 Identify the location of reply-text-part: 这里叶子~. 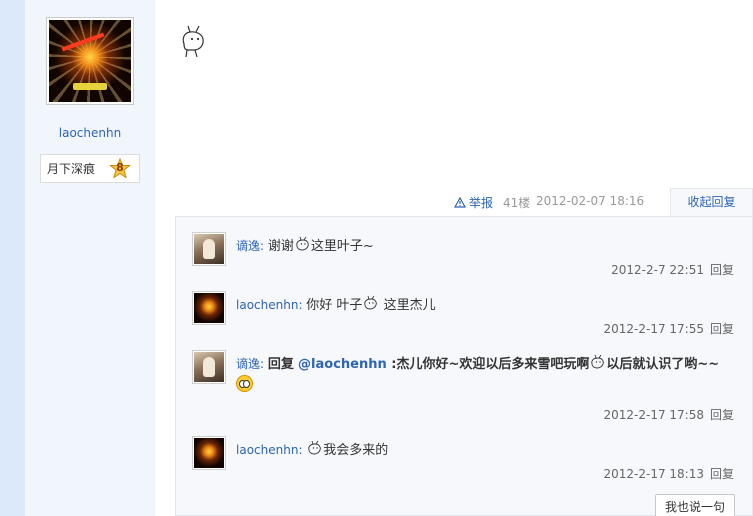
(342, 246).